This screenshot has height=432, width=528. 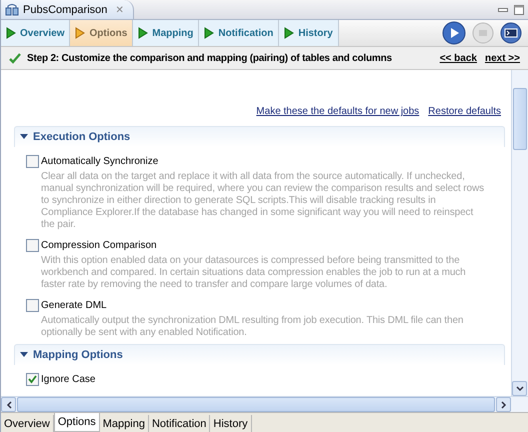 What do you see at coordinates (502, 58) in the screenshot?
I see `next-link: next >>` at bounding box center [502, 58].